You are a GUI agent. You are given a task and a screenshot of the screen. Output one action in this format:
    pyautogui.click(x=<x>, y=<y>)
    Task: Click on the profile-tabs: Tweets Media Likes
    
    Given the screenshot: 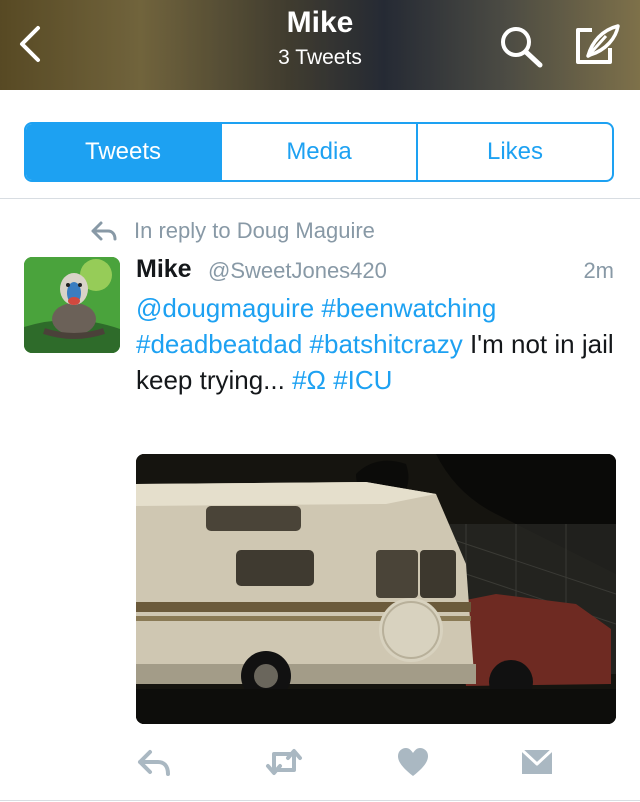 What is the action you would take?
    pyautogui.click(x=319, y=152)
    